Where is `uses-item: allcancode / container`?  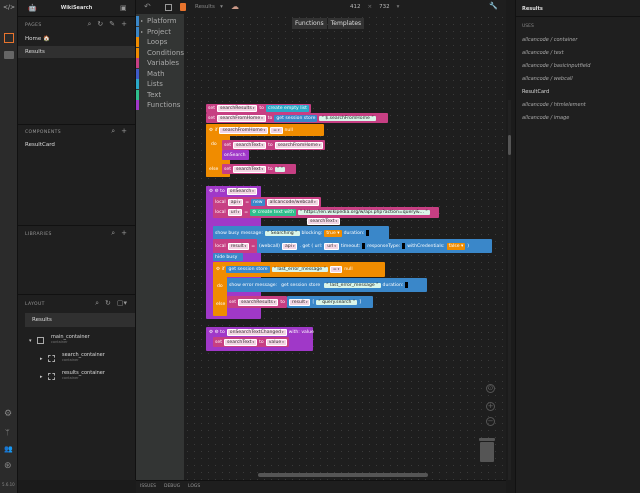 uses-item: allcancode / container is located at coordinates (549, 40).